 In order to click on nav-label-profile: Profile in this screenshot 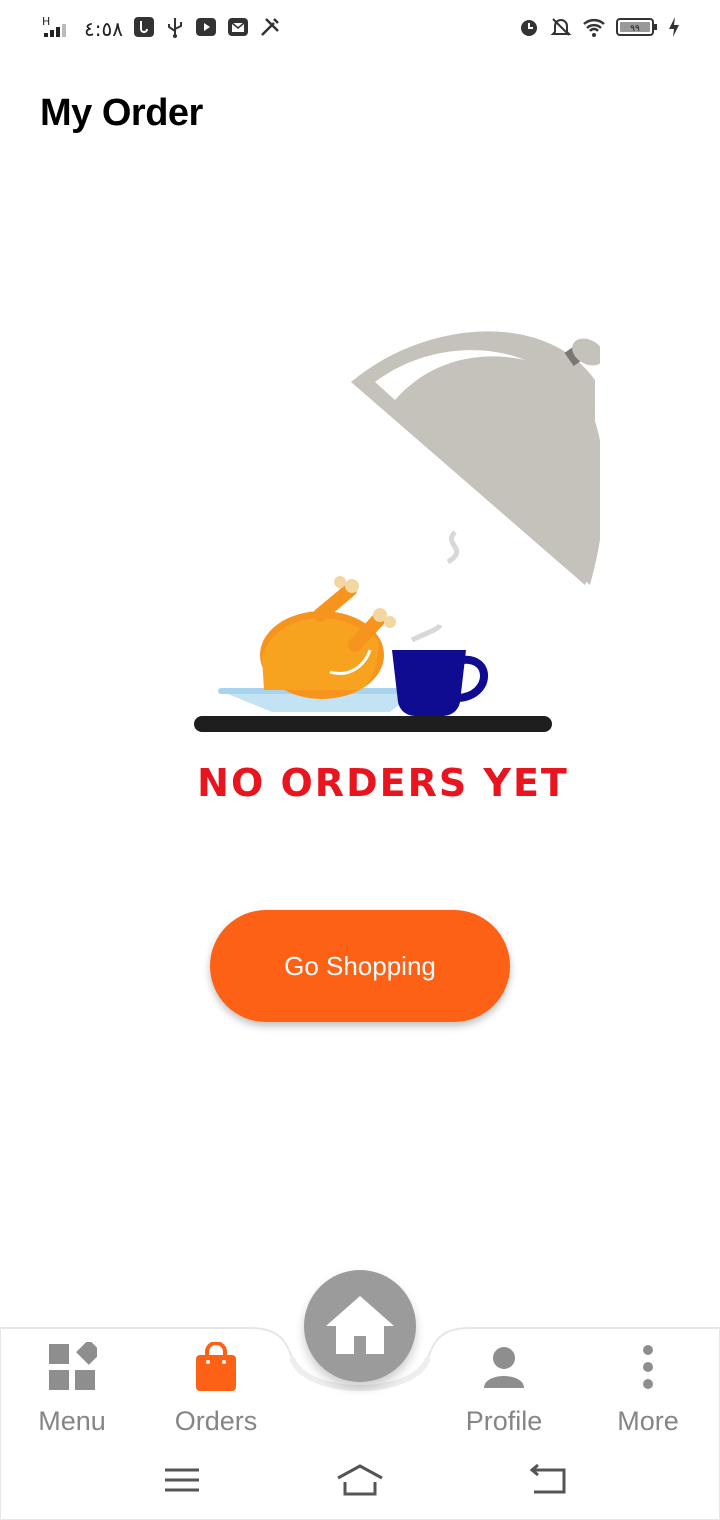, I will do `click(504, 1421)`.